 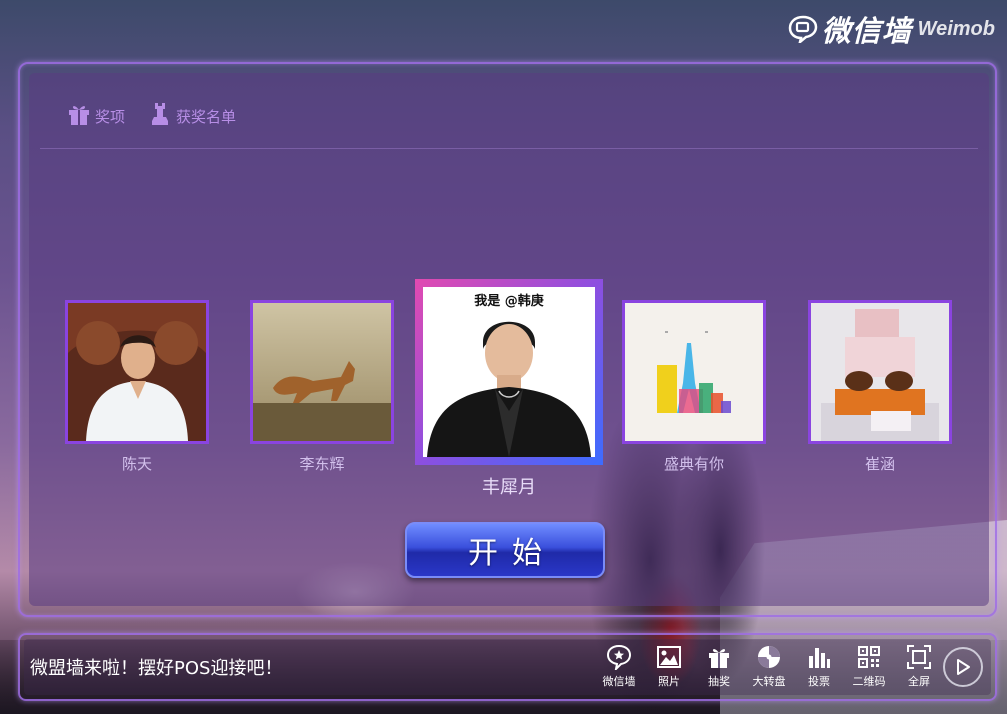 What do you see at coordinates (919, 681) in the screenshot?
I see `toolbar-label: 全屏` at bounding box center [919, 681].